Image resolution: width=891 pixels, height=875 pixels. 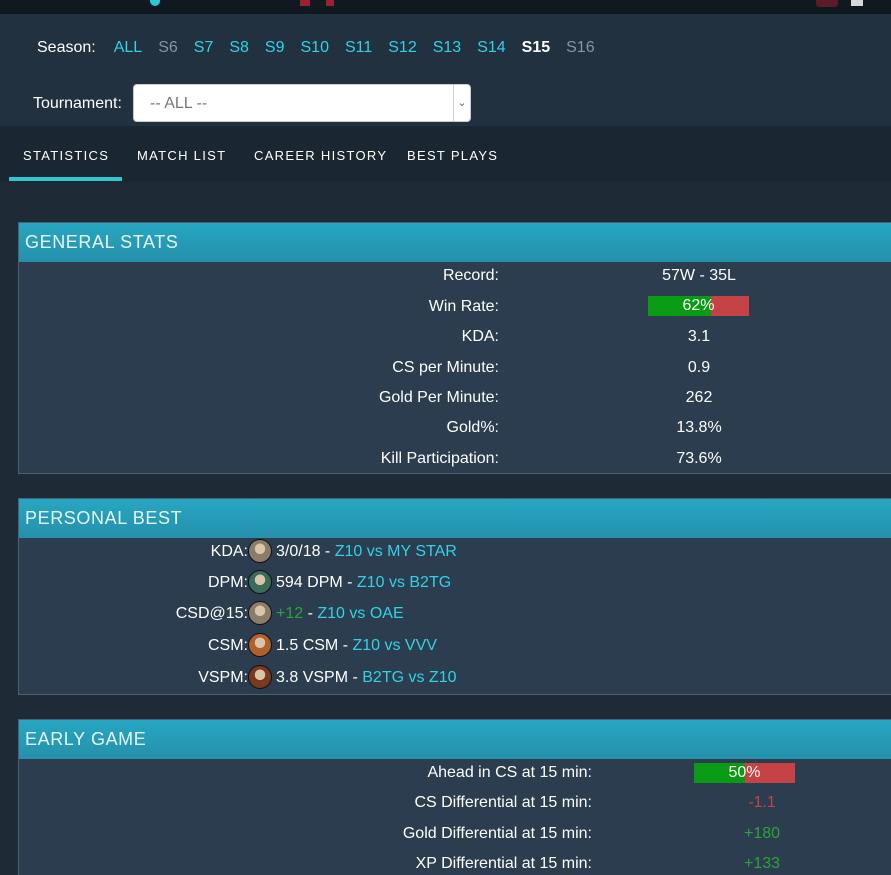 What do you see at coordinates (461, 103) in the screenshot?
I see `chevron-down-icon: ⌄` at bounding box center [461, 103].